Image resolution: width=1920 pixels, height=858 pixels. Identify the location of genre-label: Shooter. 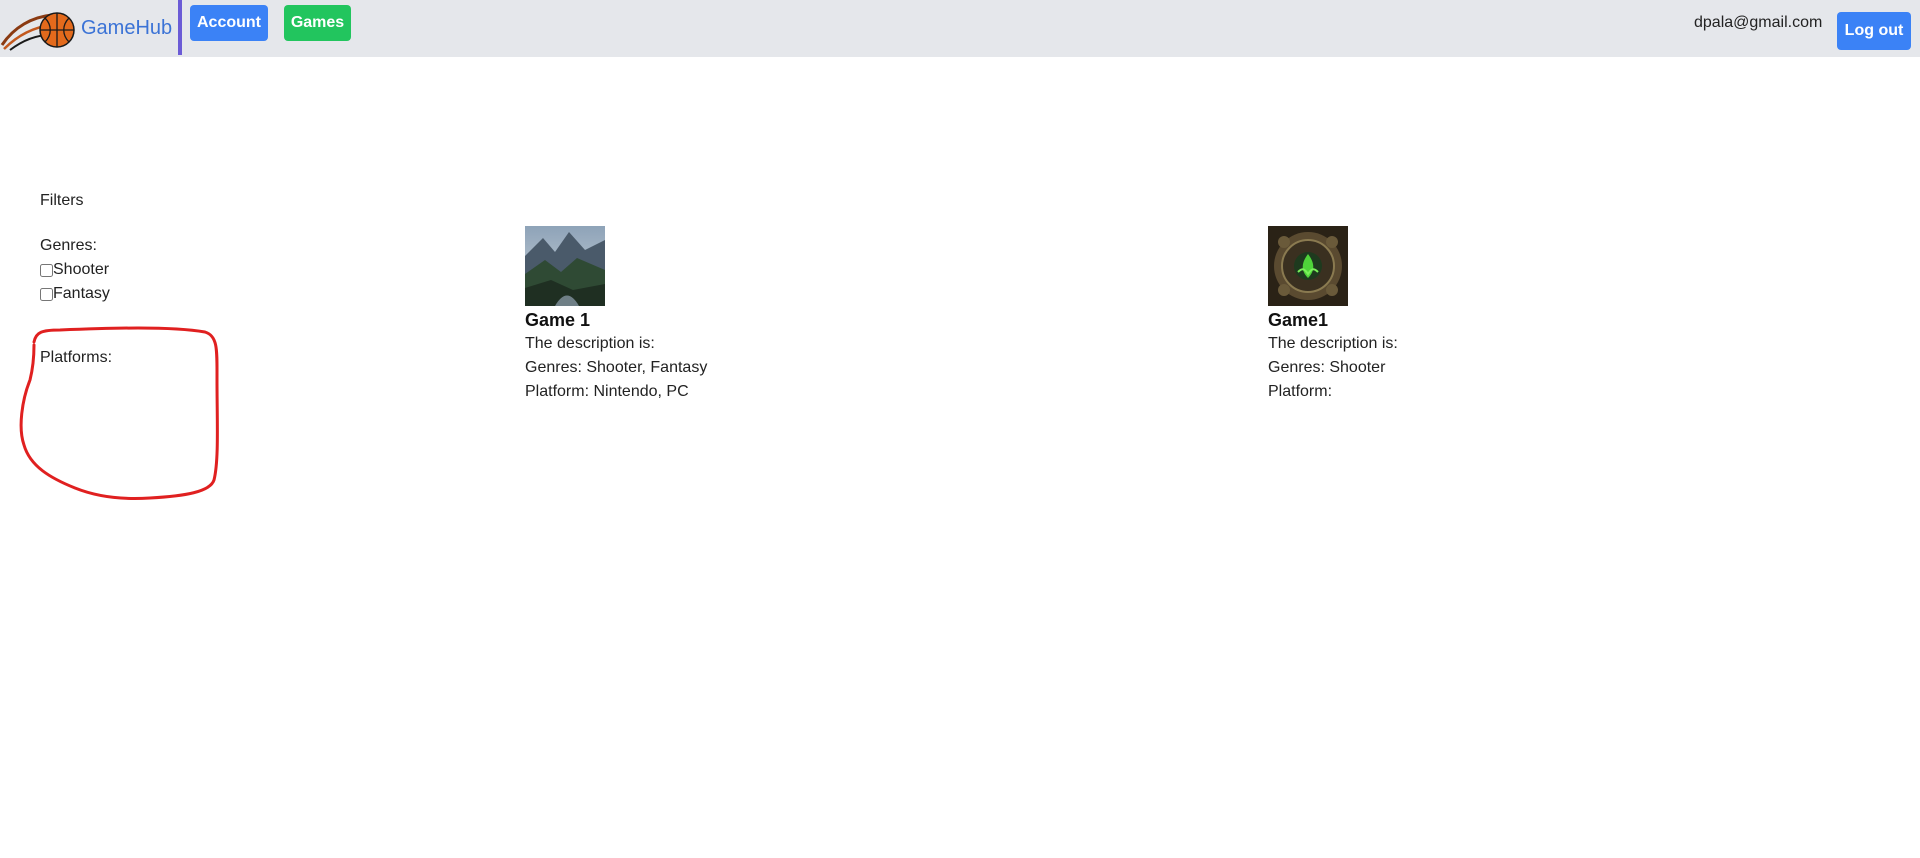
(81, 269).